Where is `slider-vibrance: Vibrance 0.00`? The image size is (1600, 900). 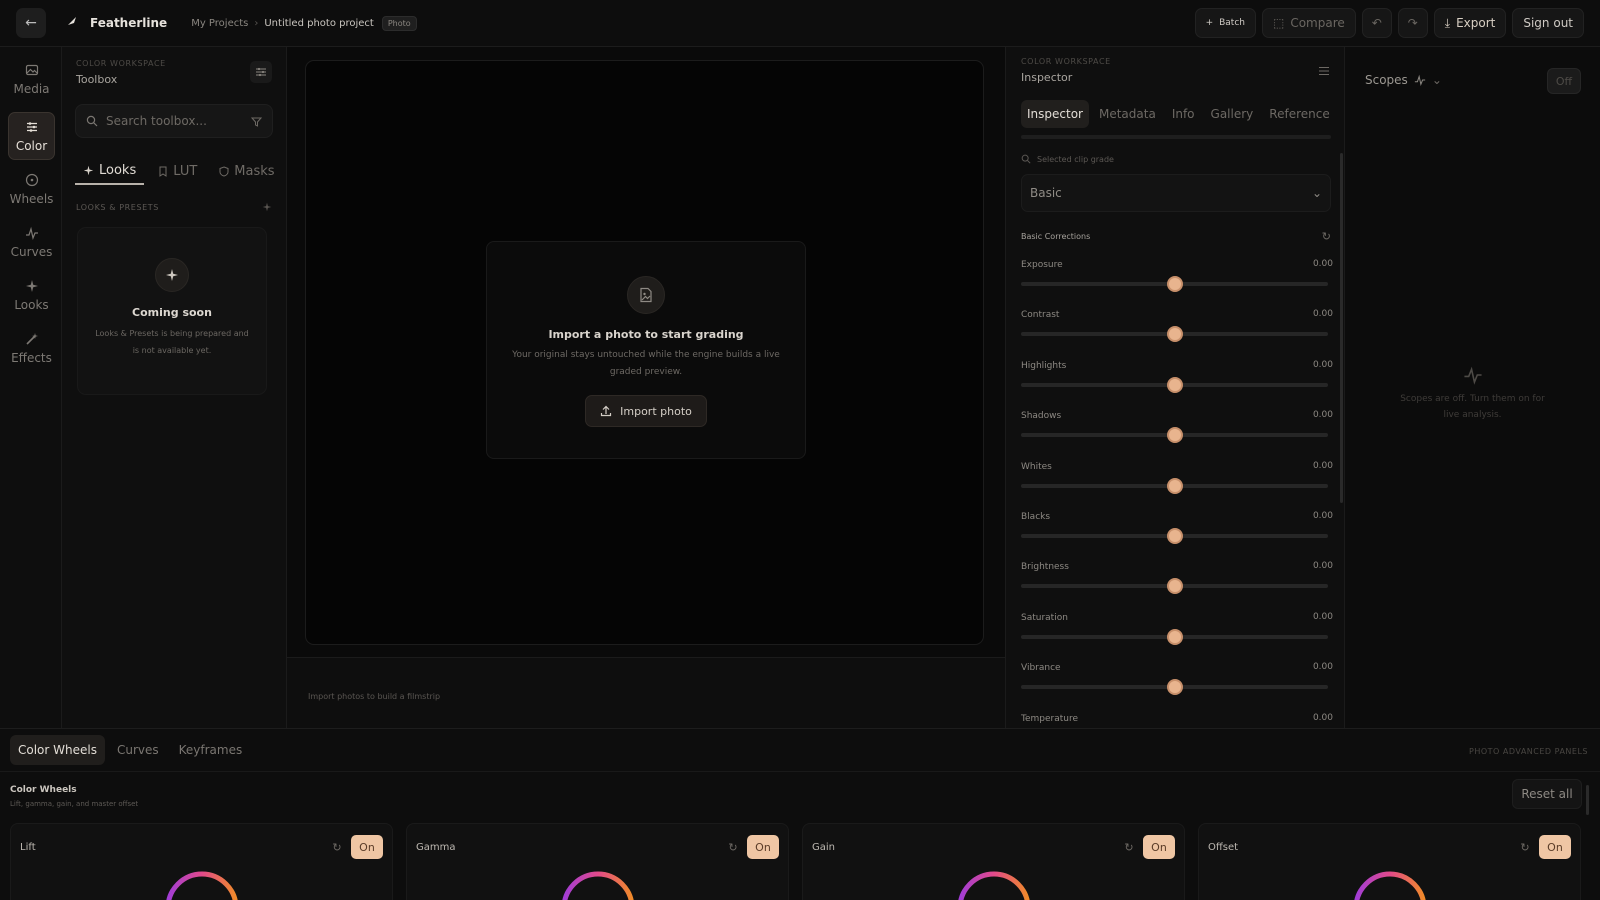 slider-vibrance: Vibrance 0.00 is located at coordinates (1177, 683).